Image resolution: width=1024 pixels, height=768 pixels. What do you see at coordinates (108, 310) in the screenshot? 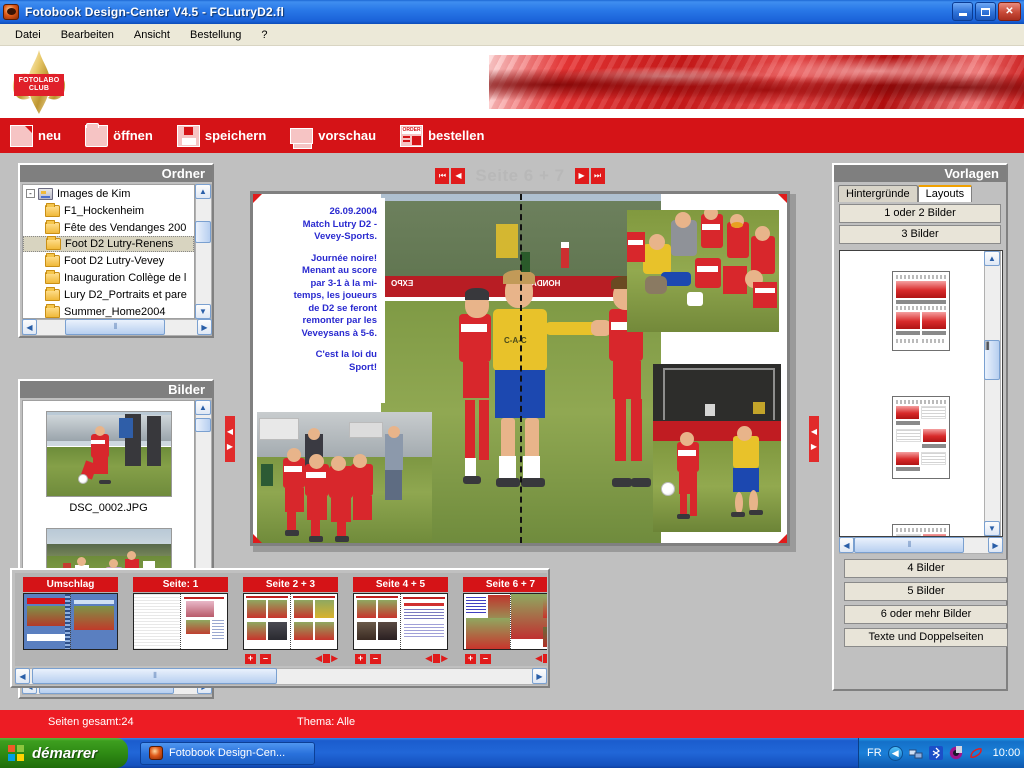
I see `tree-item-summer-home2004: Summer_Home2004` at bounding box center [108, 310].